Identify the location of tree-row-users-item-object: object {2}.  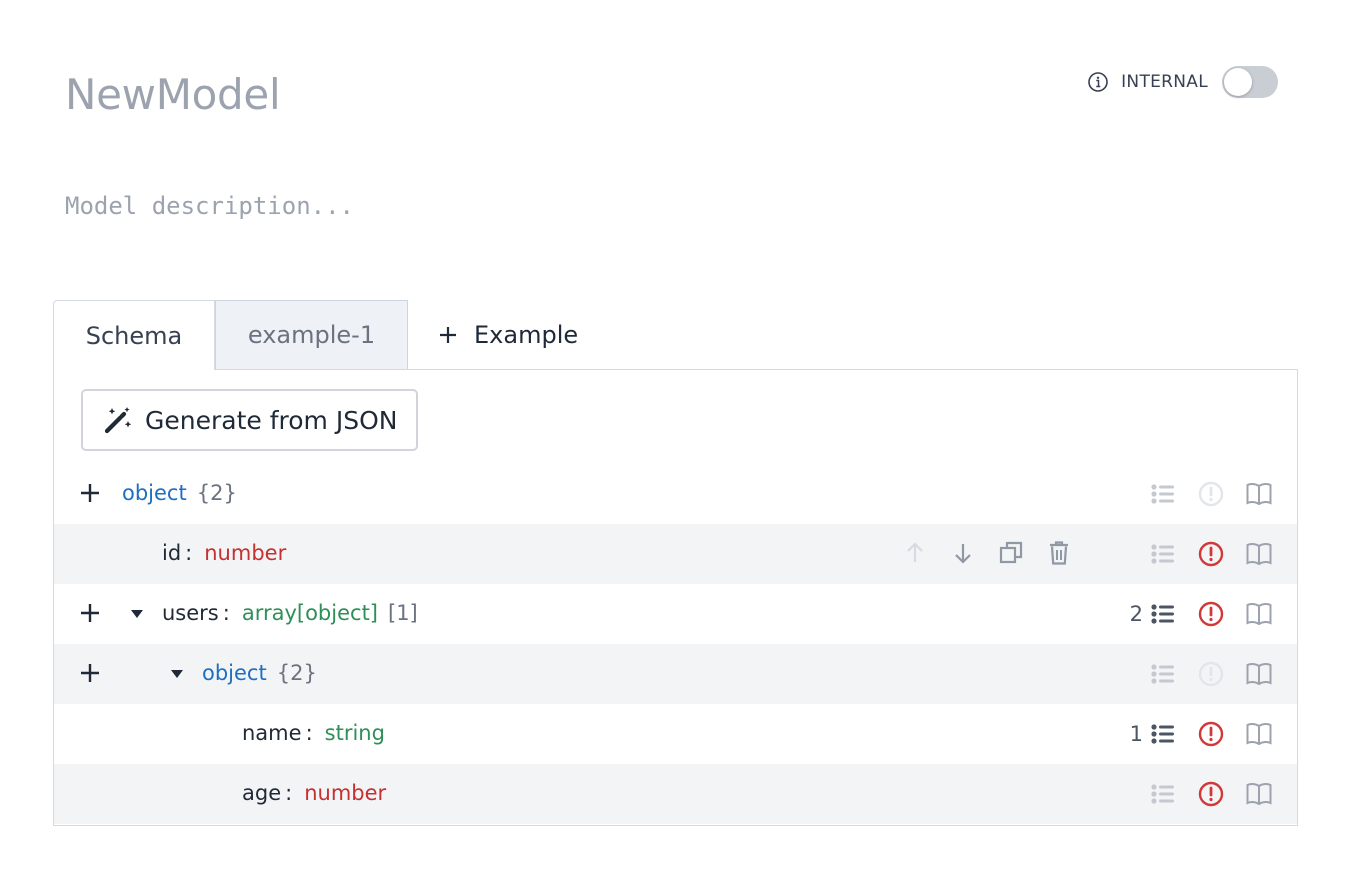
(675, 674).